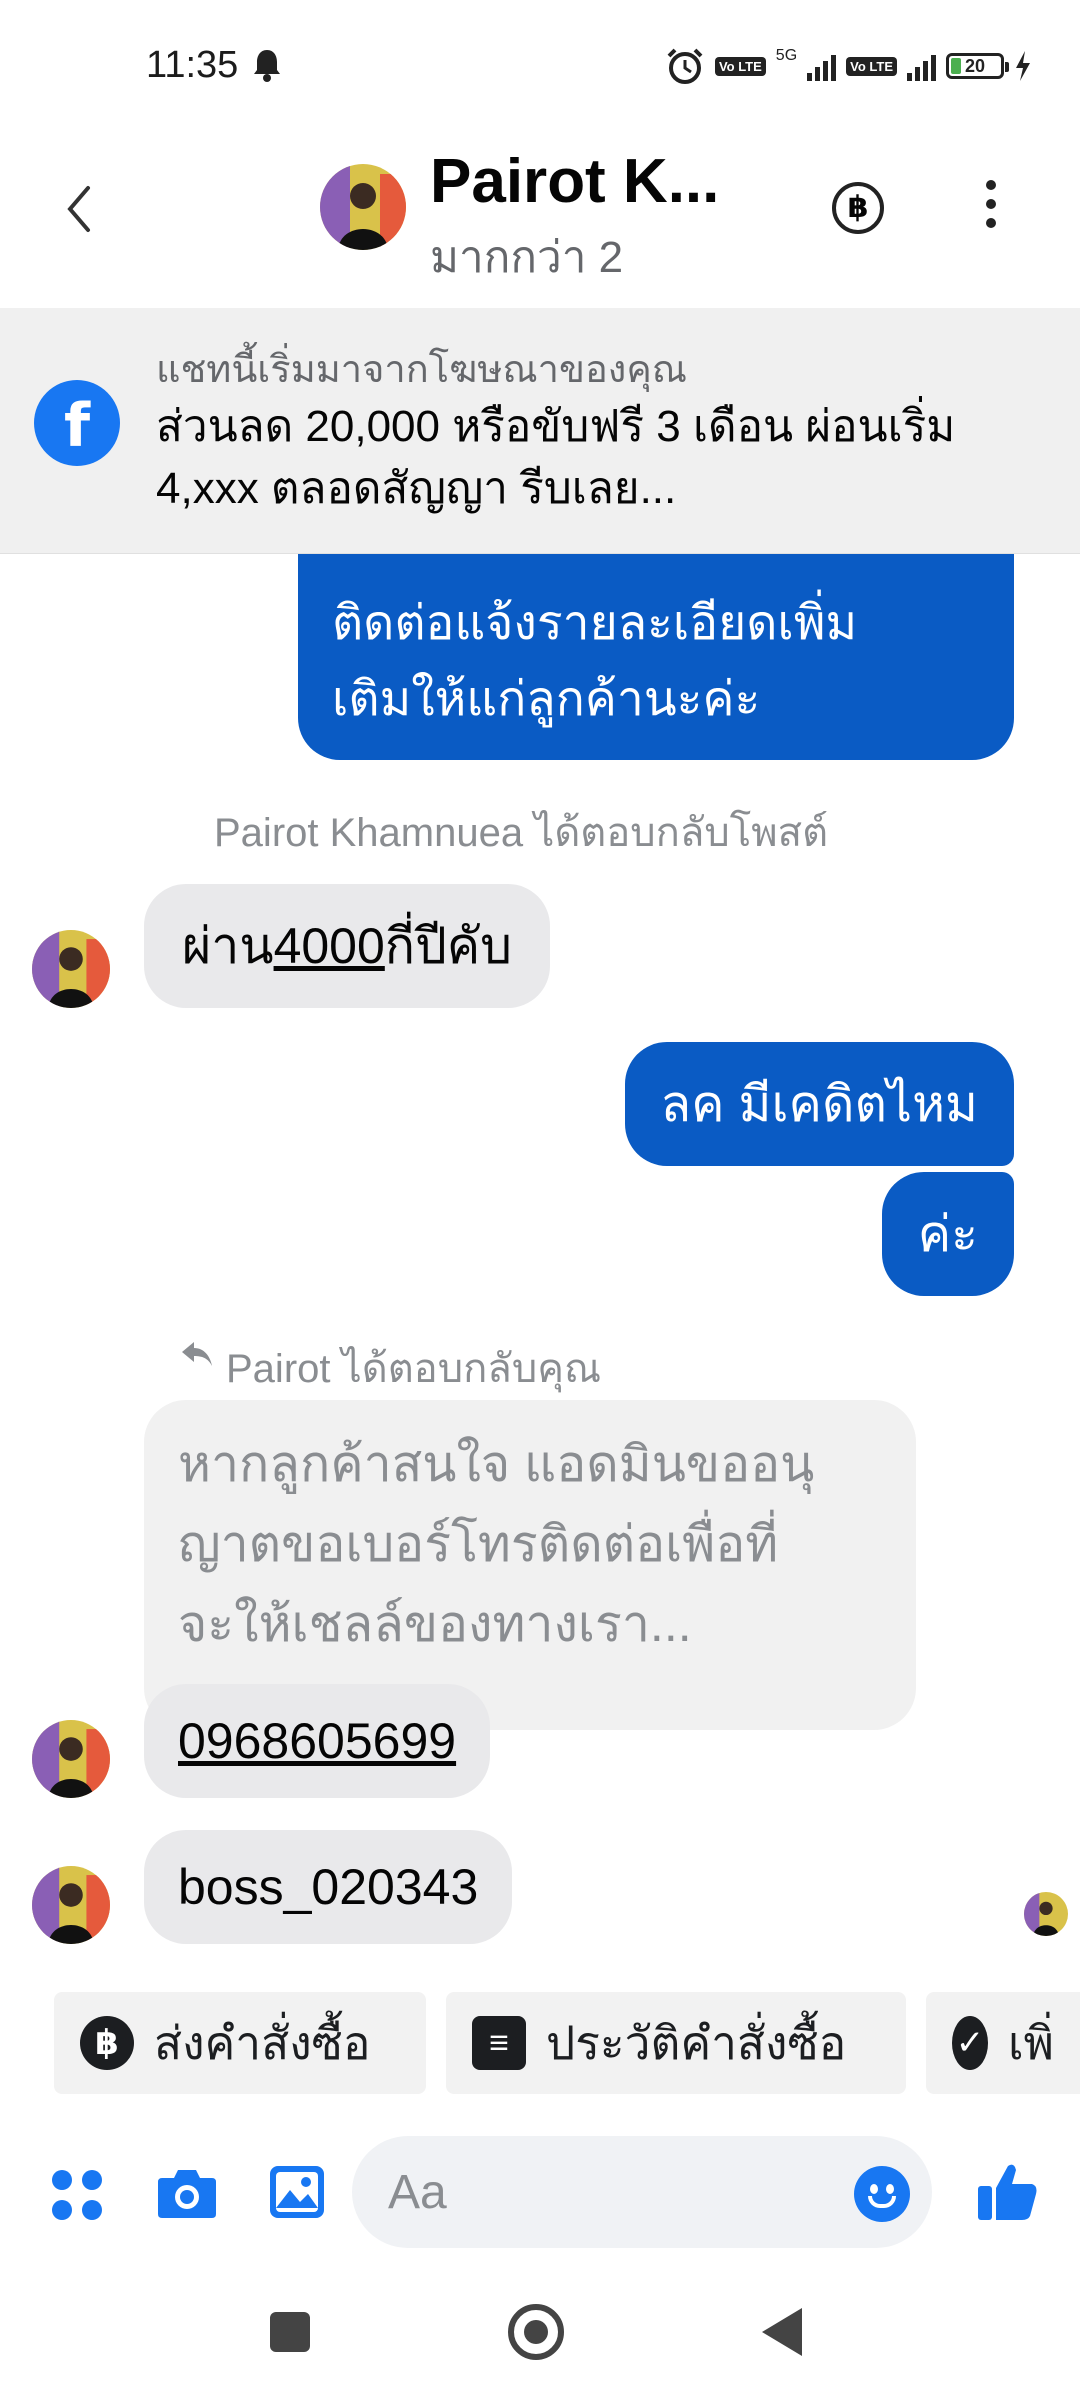 This screenshot has width=1080, height=2400. What do you see at coordinates (819, 1104) in the screenshot?
I see `outgoing-message-bubble: ลค มีเคดิตไหม` at bounding box center [819, 1104].